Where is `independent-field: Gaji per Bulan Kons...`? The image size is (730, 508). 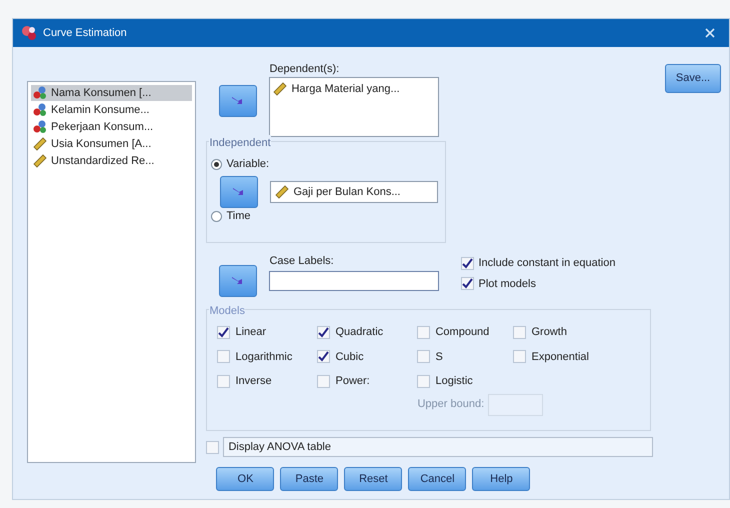
independent-field: Gaji per Bulan Kons... is located at coordinates (354, 192).